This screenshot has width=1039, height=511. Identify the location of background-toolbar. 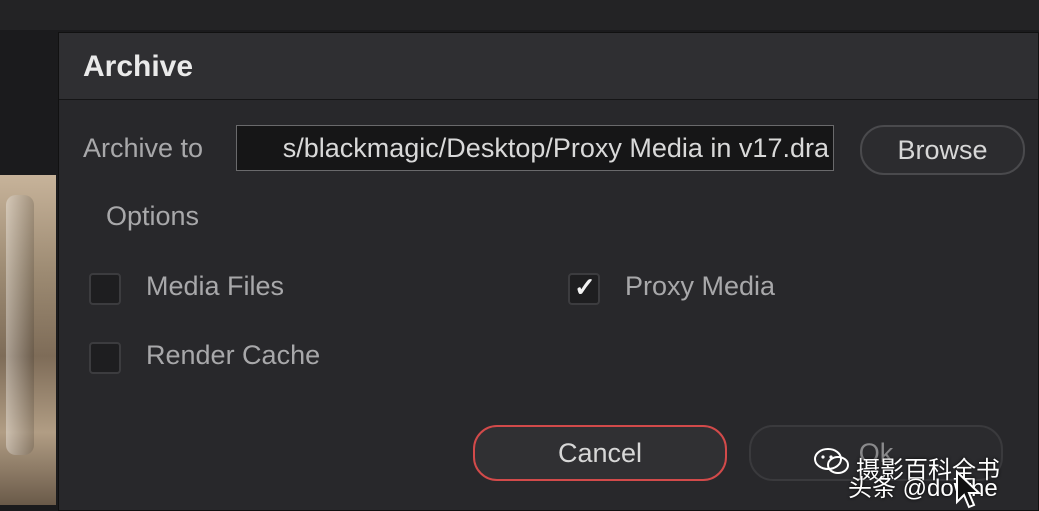
(519, 15).